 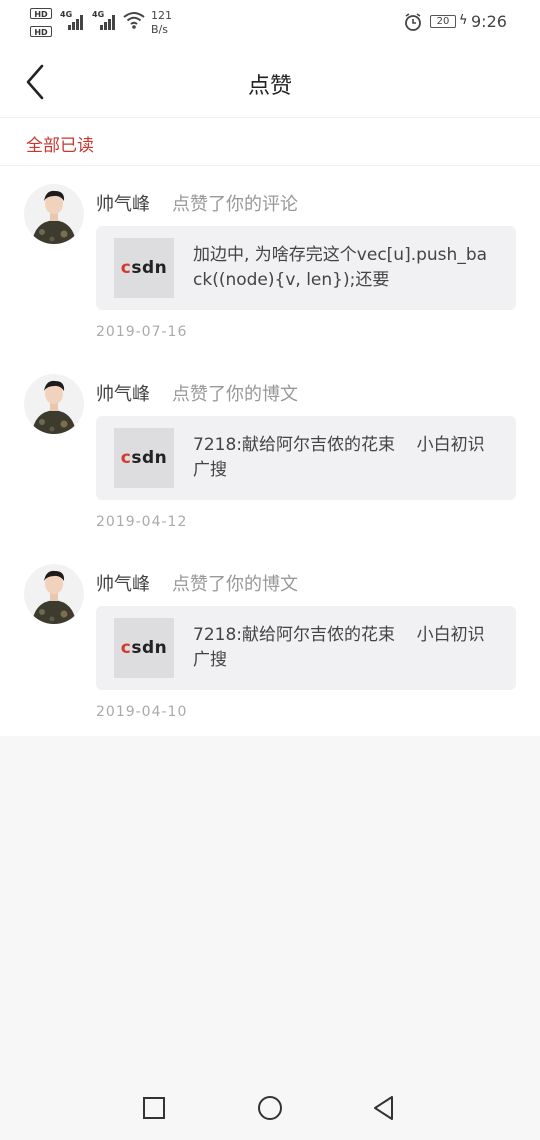 I want to click on wifi-icon, so click(x=134, y=20).